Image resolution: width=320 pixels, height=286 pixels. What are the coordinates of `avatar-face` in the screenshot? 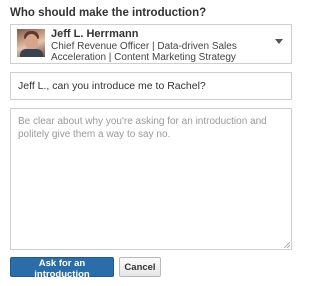 It's located at (31, 42).